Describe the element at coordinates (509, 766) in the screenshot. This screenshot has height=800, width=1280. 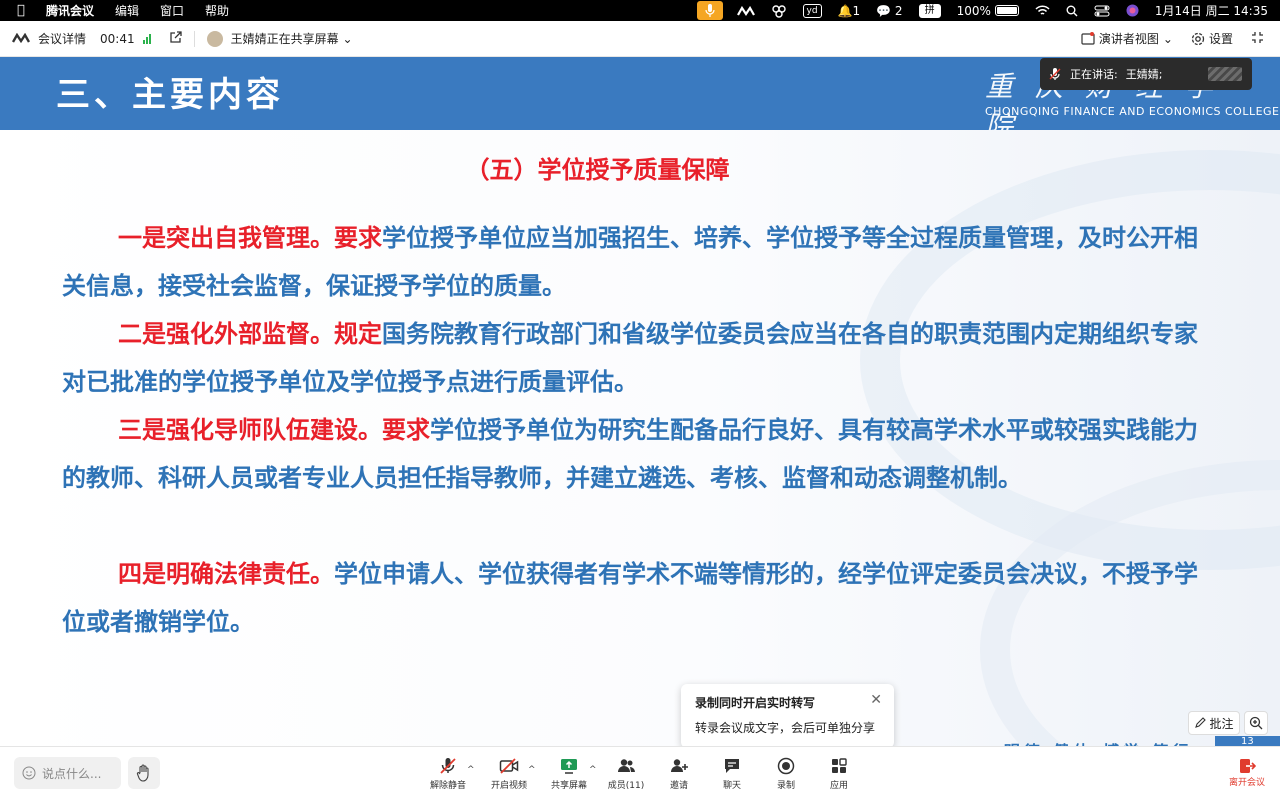
I see `camera-off-icon` at that location.